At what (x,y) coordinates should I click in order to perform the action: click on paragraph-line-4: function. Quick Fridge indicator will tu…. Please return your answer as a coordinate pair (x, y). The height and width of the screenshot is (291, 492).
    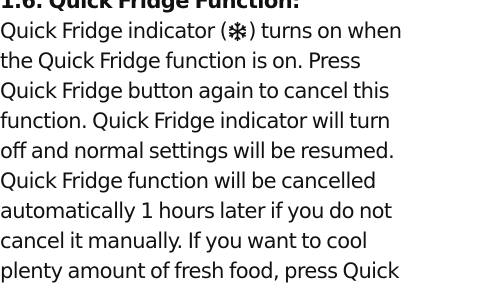
    Looking at the image, I should click on (195, 121).